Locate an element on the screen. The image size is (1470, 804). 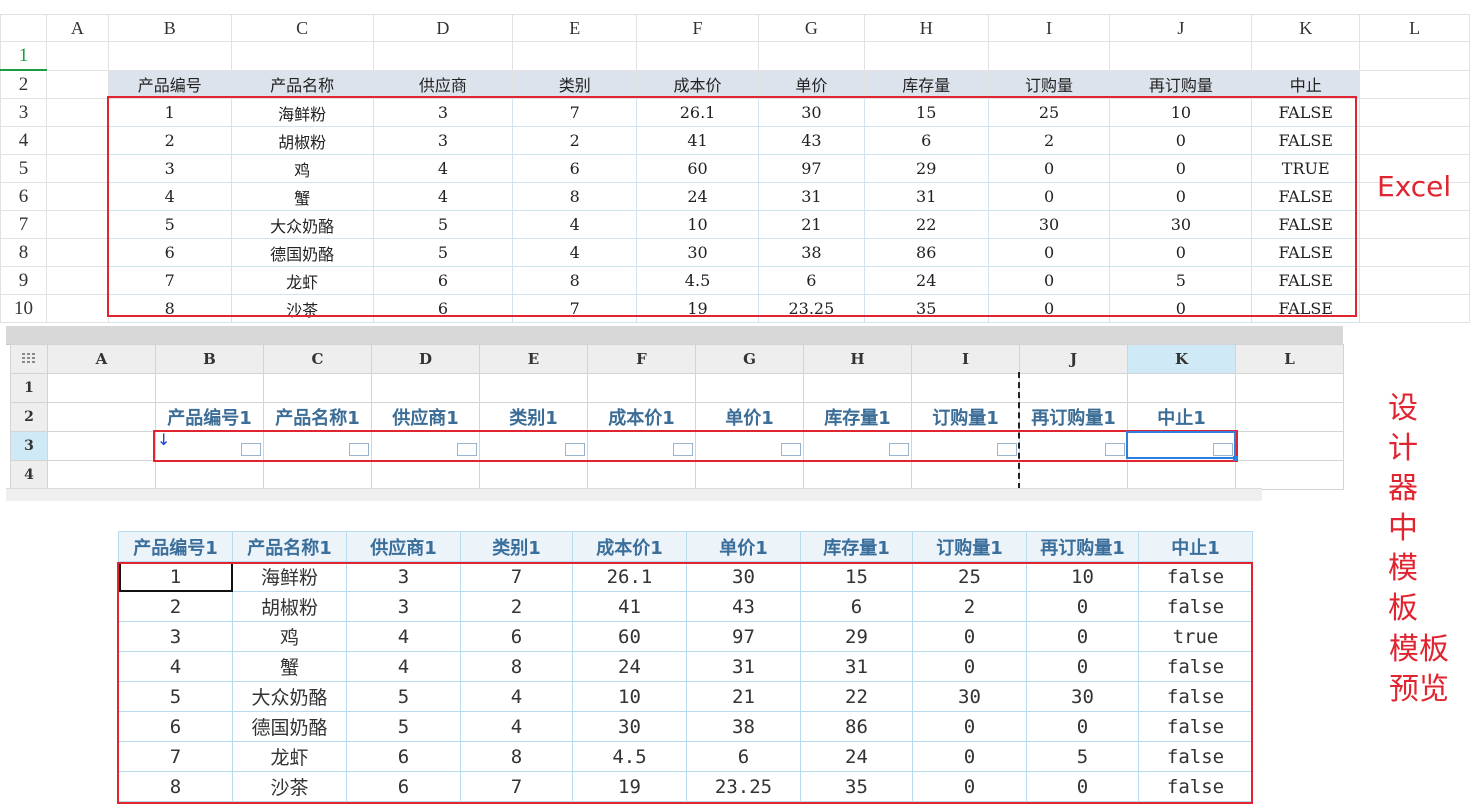
excel-row-number: 7 is located at coordinates (23, 224).